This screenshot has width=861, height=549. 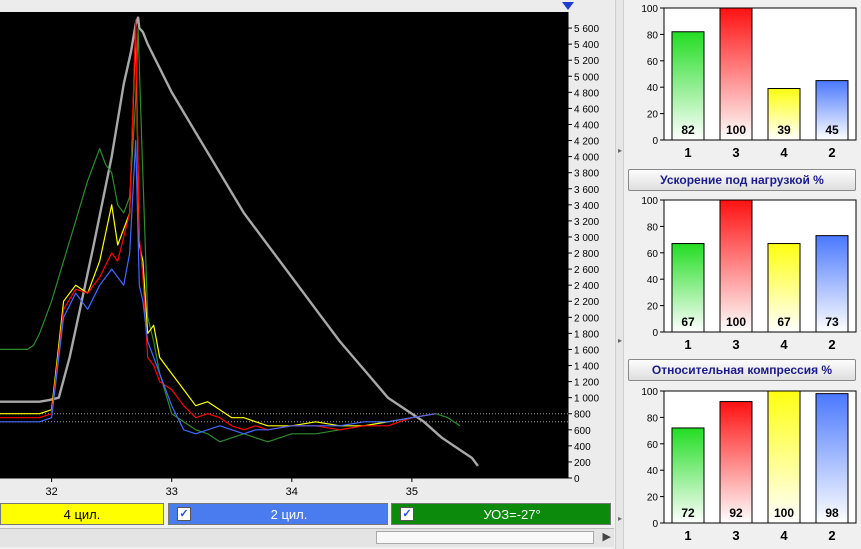 What do you see at coordinates (586, 367) in the screenshot?
I see `y-tick-label: 1 400` at bounding box center [586, 367].